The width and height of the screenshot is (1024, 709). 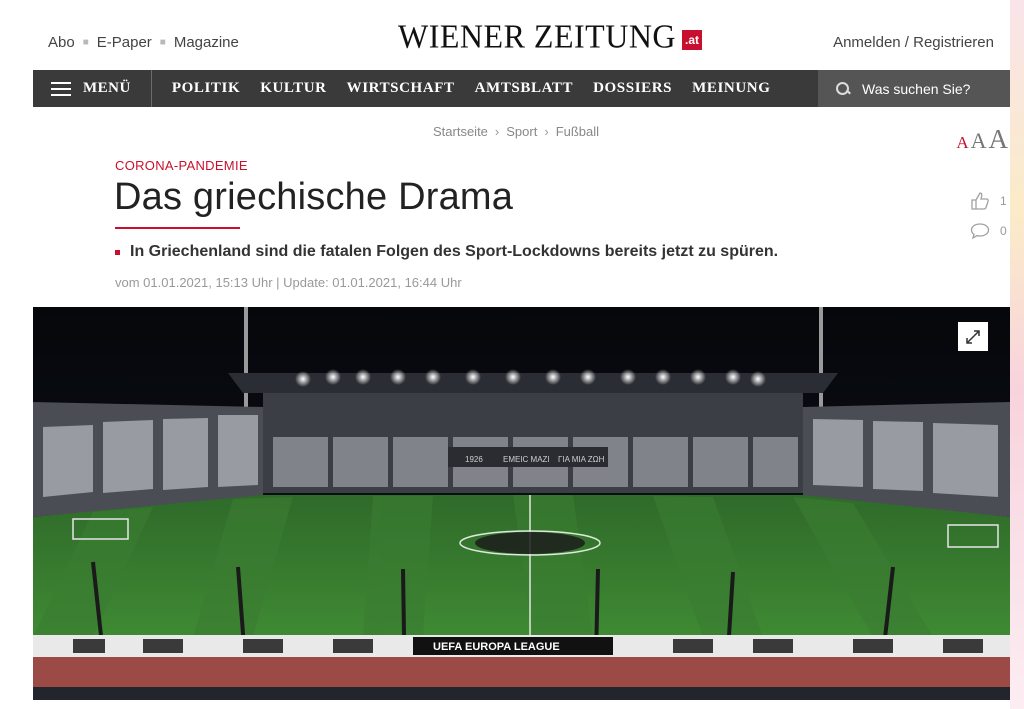 I want to click on search-box, so click(x=914, y=88).